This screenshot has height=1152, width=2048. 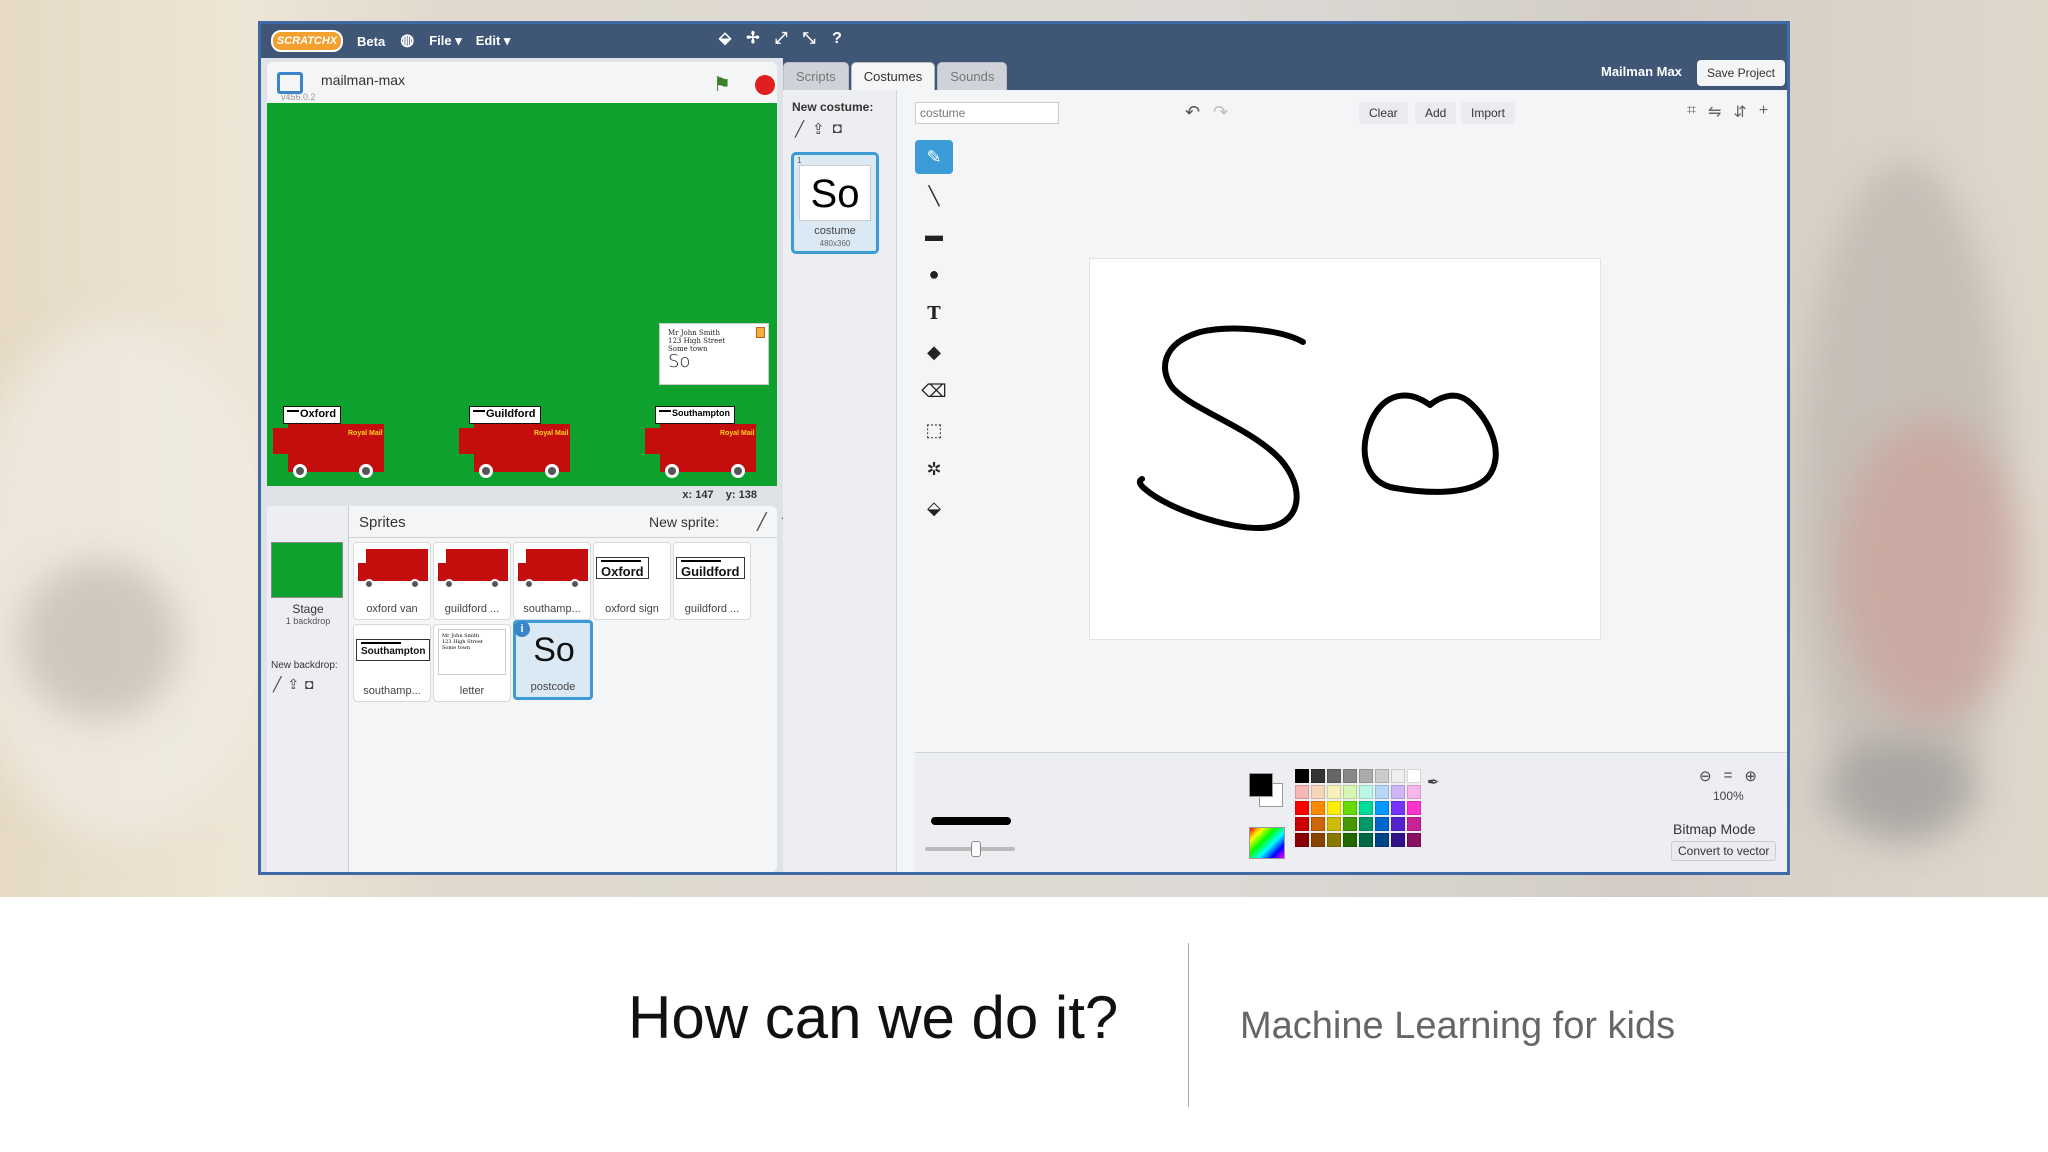 I want to click on brush-tool-icon: ✎, so click(x=934, y=157).